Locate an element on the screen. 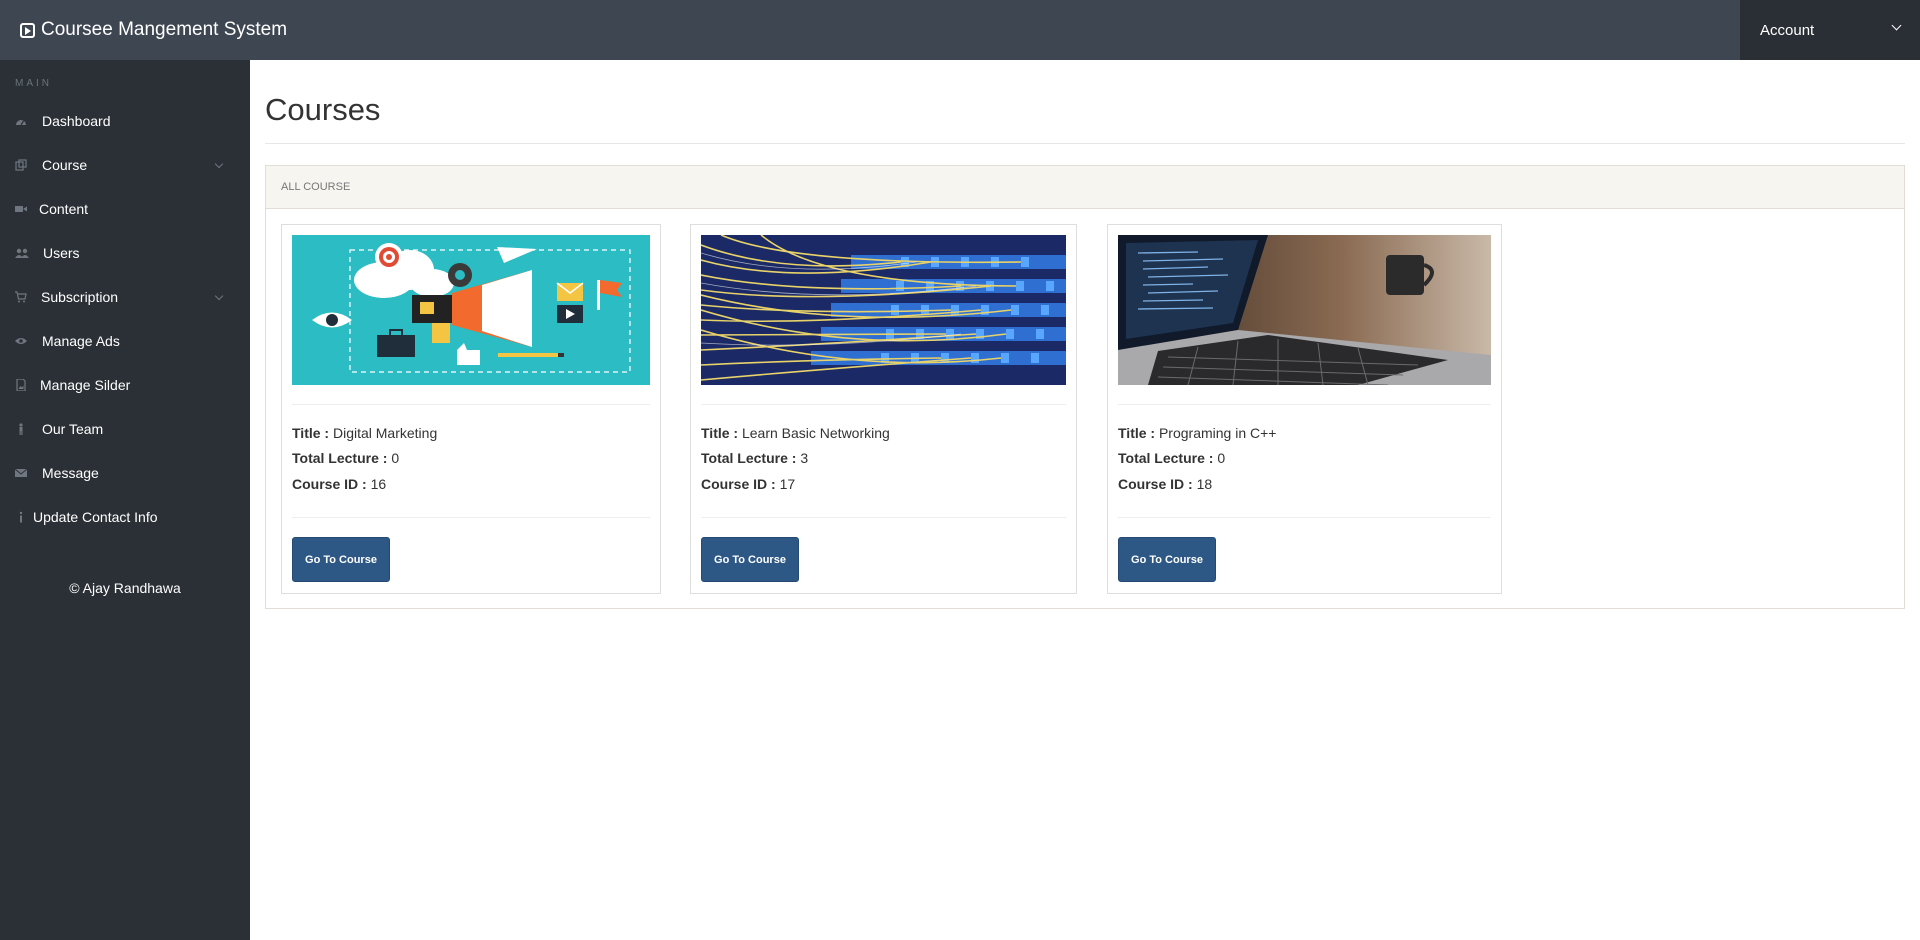 This screenshot has width=1920, height=940. sidebar-item-label: Subscription is located at coordinates (80, 297).